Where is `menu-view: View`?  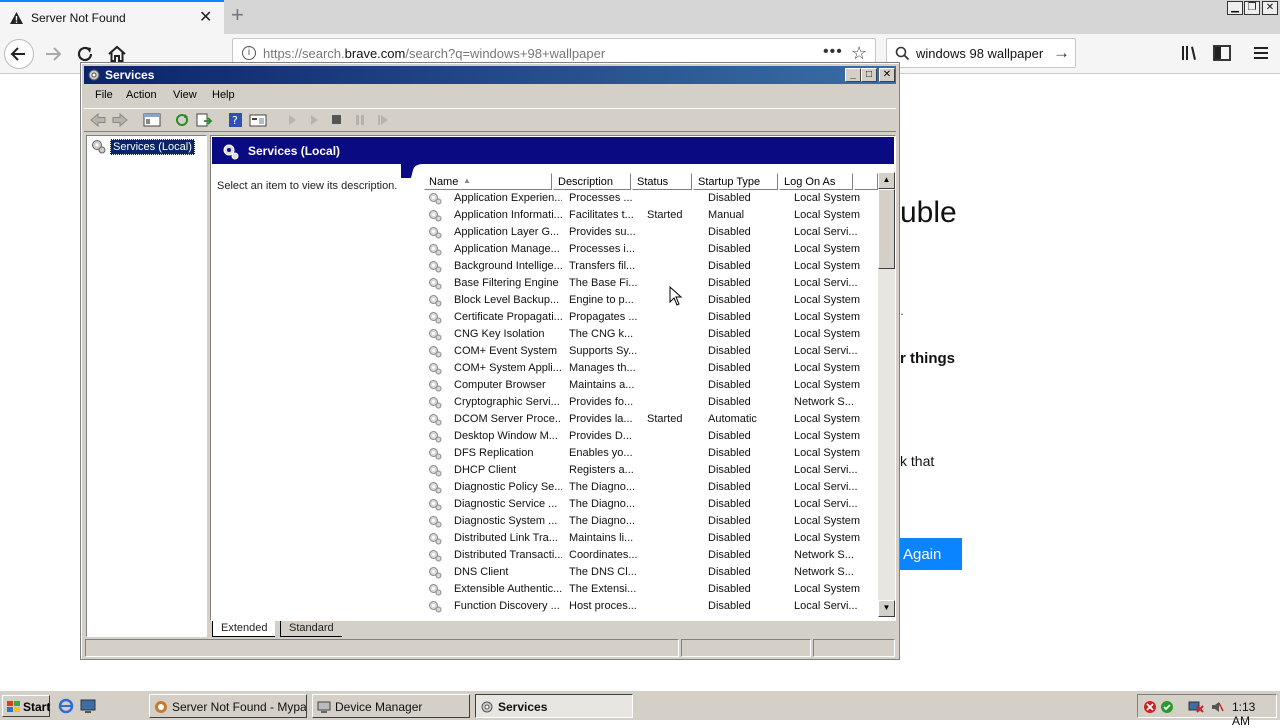 menu-view: View is located at coordinates (185, 95).